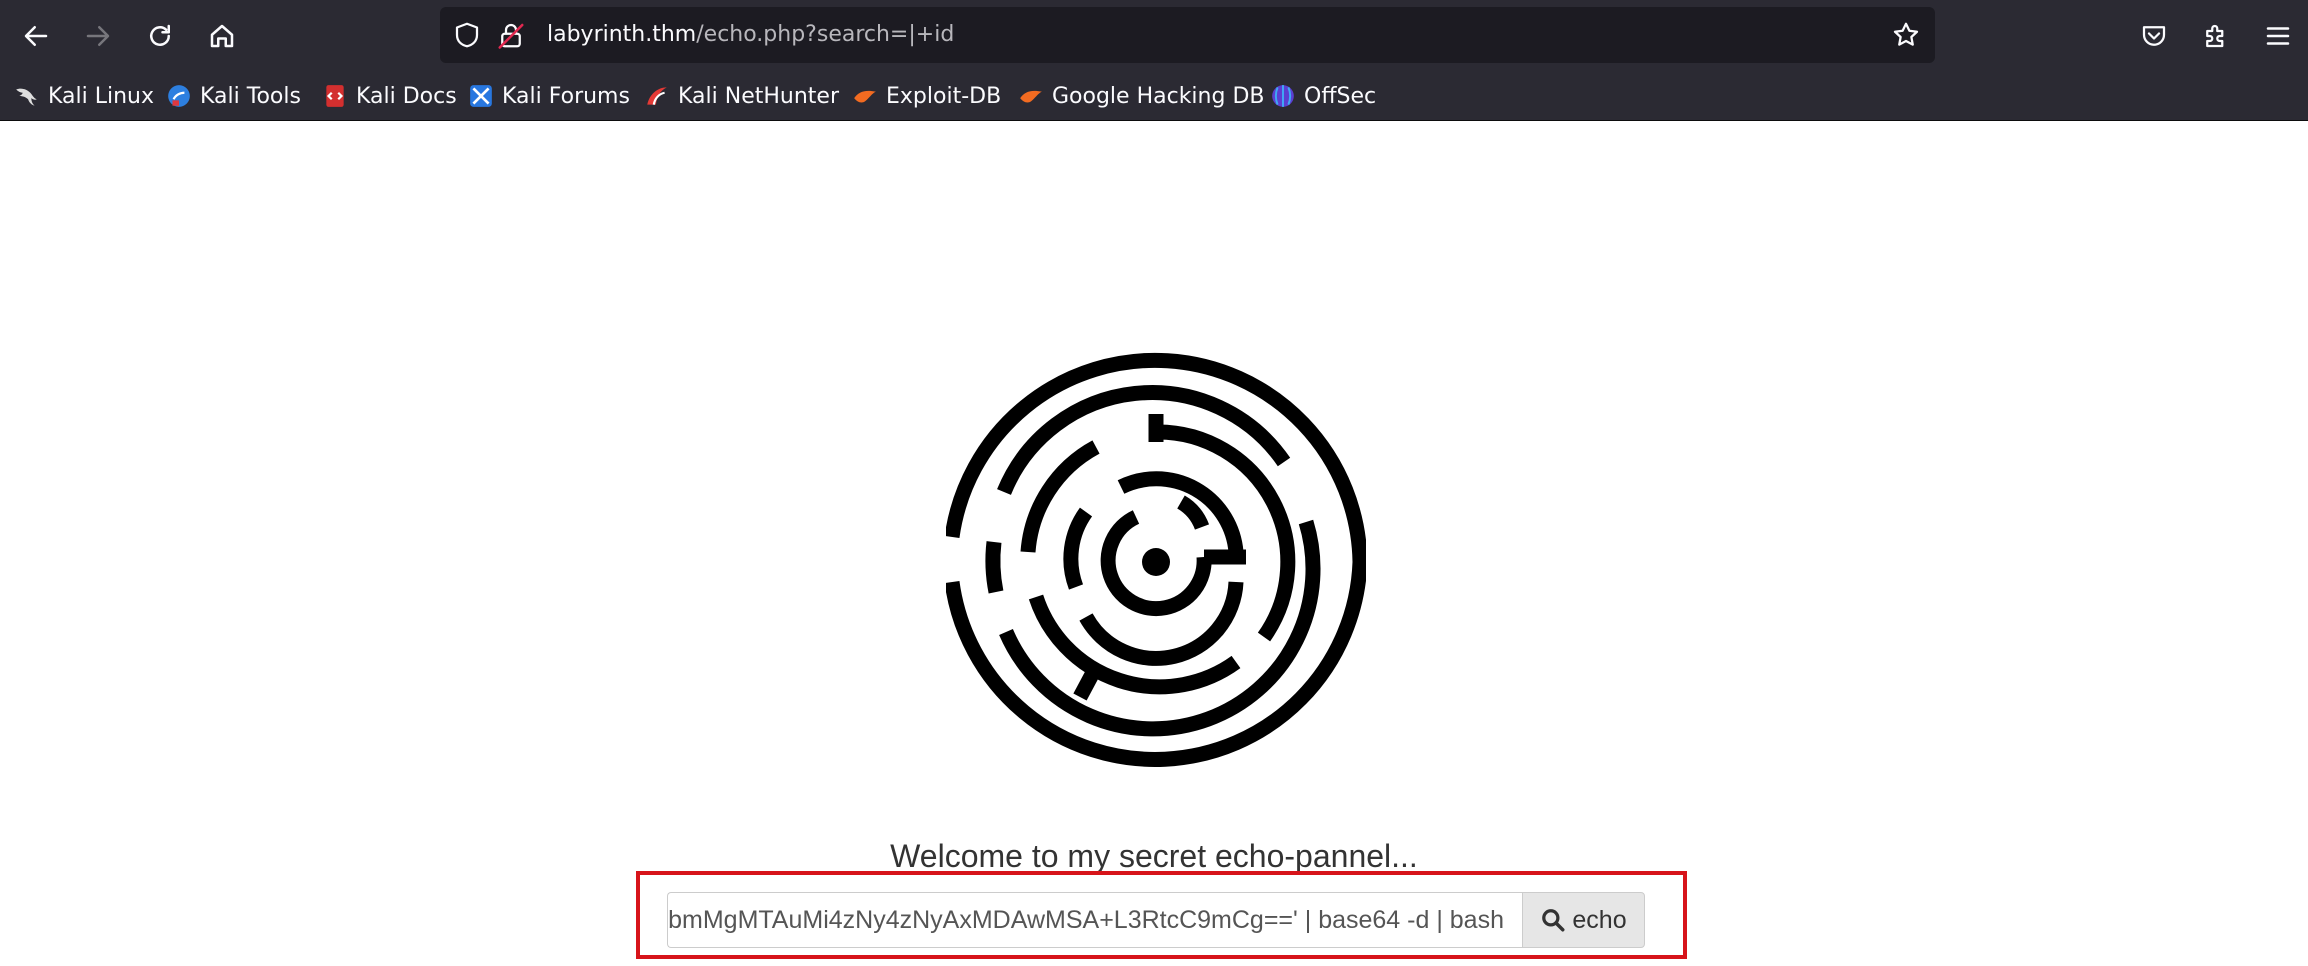 This screenshot has width=2308, height=966. I want to click on pocket-icon, so click(2154, 36).